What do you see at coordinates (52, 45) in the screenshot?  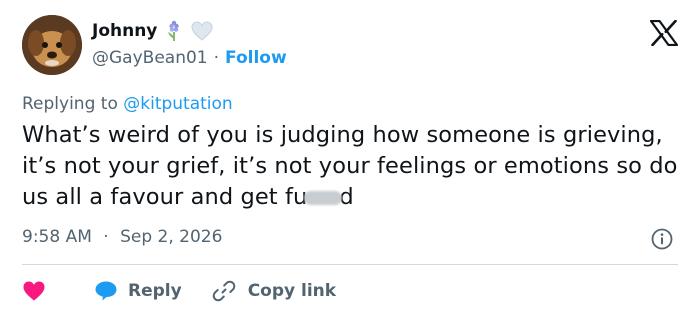 I see `avatar` at bounding box center [52, 45].